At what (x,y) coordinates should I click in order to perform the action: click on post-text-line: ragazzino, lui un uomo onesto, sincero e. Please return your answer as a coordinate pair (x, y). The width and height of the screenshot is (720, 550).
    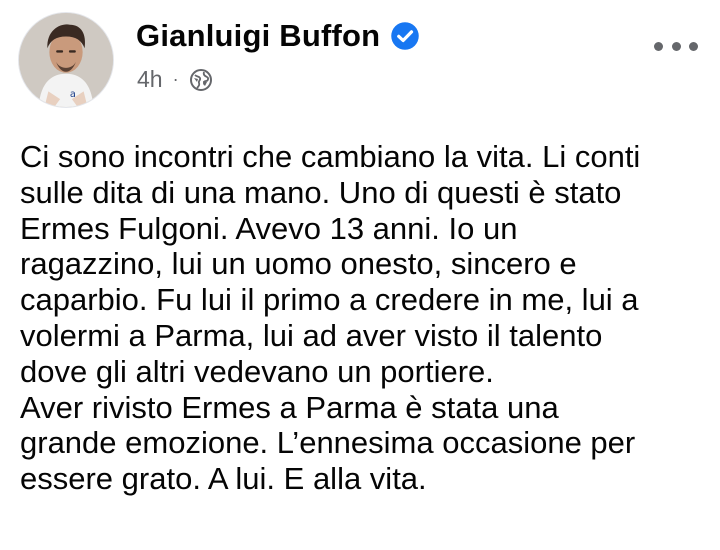
    Looking at the image, I should click on (298, 264).